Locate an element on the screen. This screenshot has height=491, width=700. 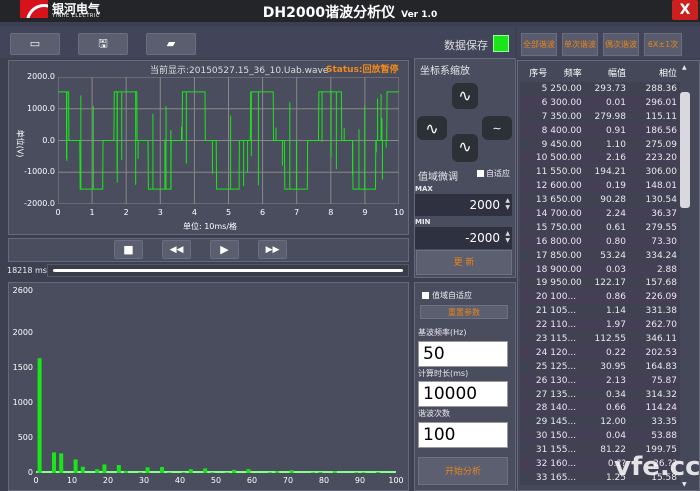
table-row: 13 650.00 90.28 130.54 is located at coordinates (600, 200).